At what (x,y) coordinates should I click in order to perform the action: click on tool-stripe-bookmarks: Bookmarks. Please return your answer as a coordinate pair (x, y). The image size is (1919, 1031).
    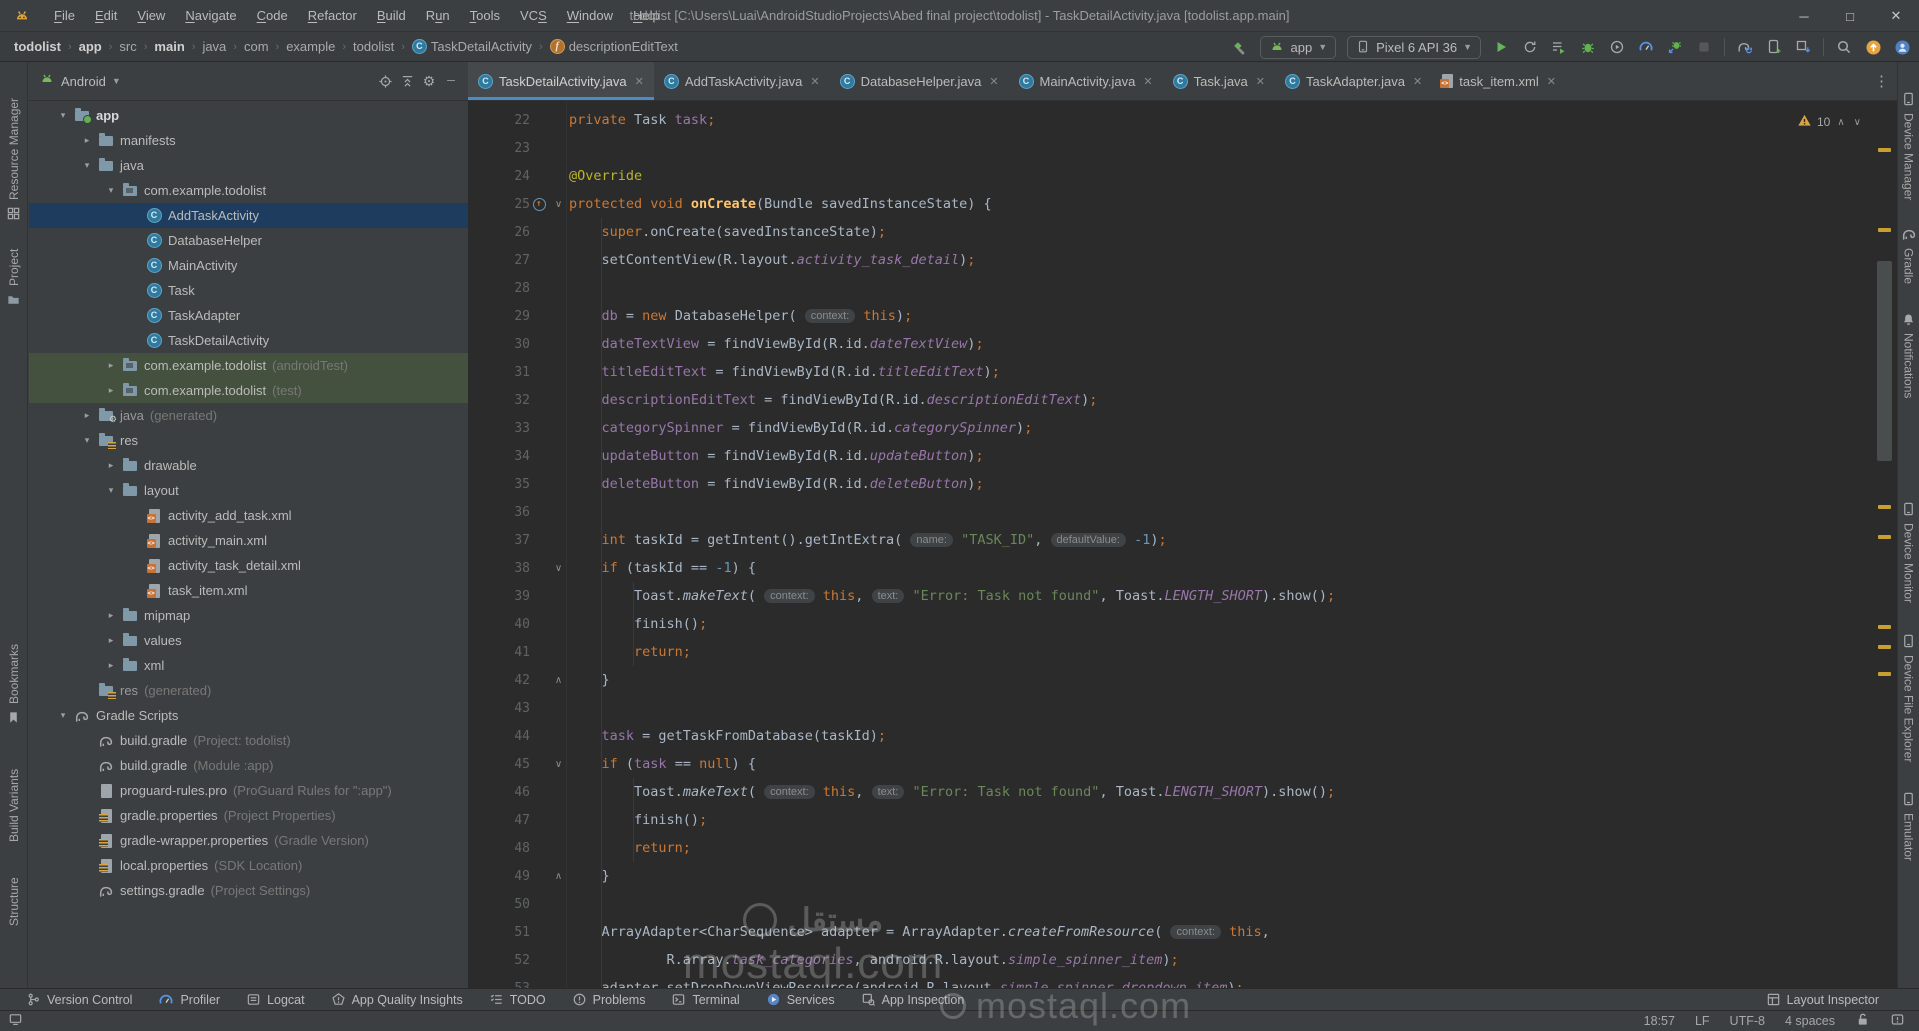
    Looking at the image, I should click on (13, 683).